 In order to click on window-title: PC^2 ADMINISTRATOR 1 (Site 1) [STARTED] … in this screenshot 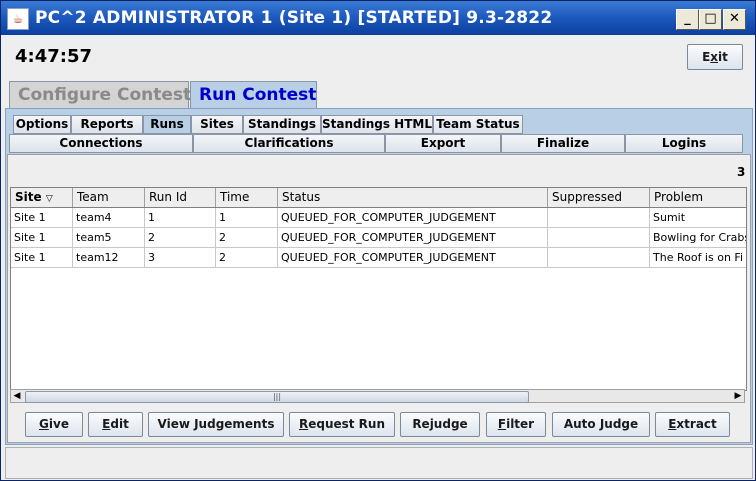, I will do `click(294, 18)`.